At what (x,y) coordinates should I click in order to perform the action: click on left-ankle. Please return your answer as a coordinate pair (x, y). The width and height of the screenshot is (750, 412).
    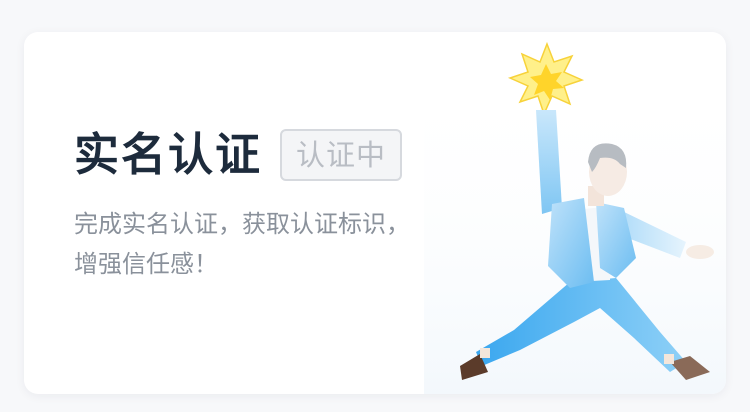
    Looking at the image, I should click on (485, 353).